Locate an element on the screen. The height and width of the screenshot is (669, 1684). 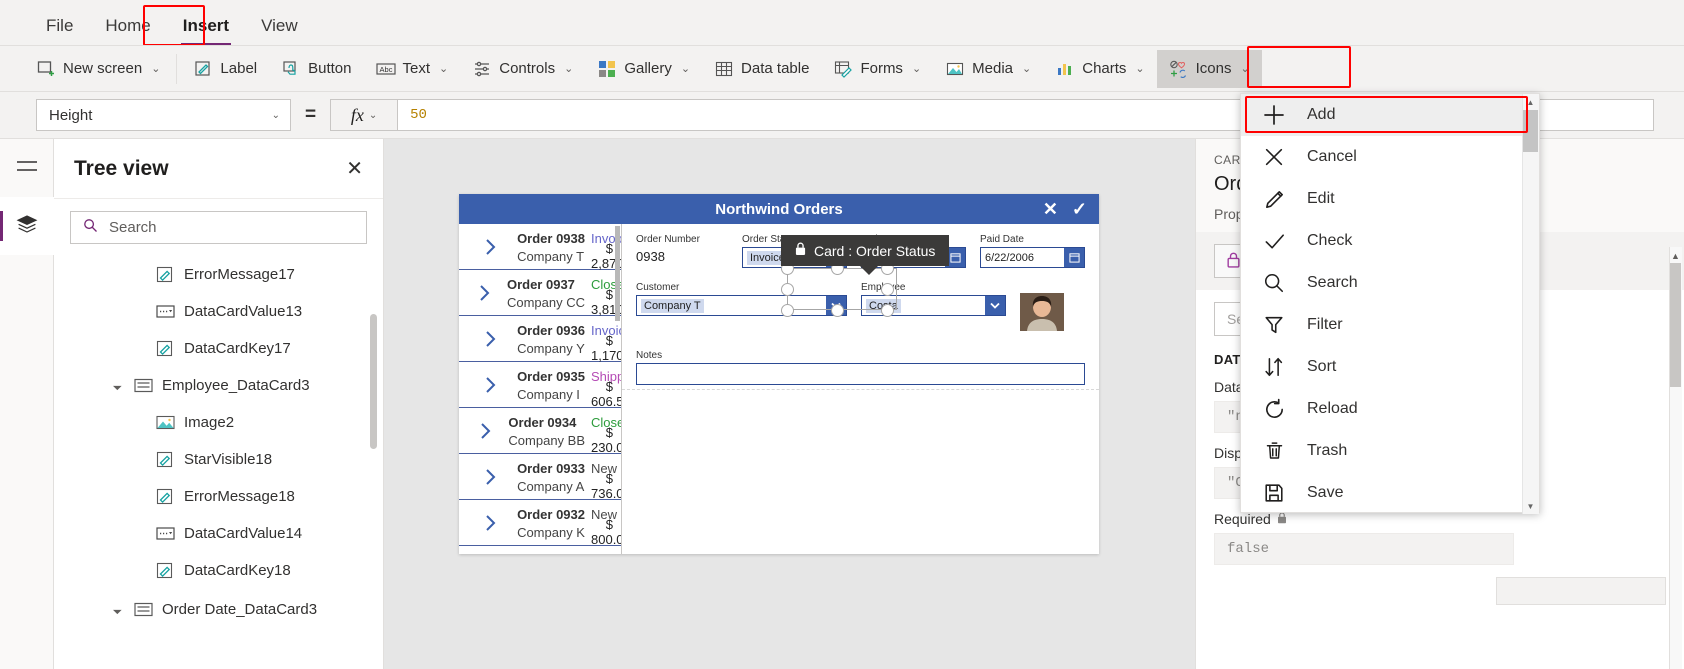
tree-item-image2: Image2 is located at coordinates (218, 422).